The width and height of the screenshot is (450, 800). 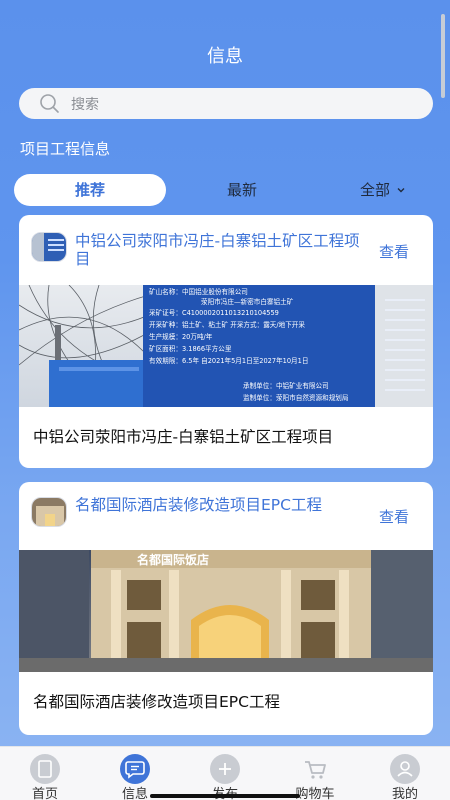 What do you see at coordinates (226, 103) in the screenshot?
I see `search-bar: 搜索` at bounding box center [226, 103].